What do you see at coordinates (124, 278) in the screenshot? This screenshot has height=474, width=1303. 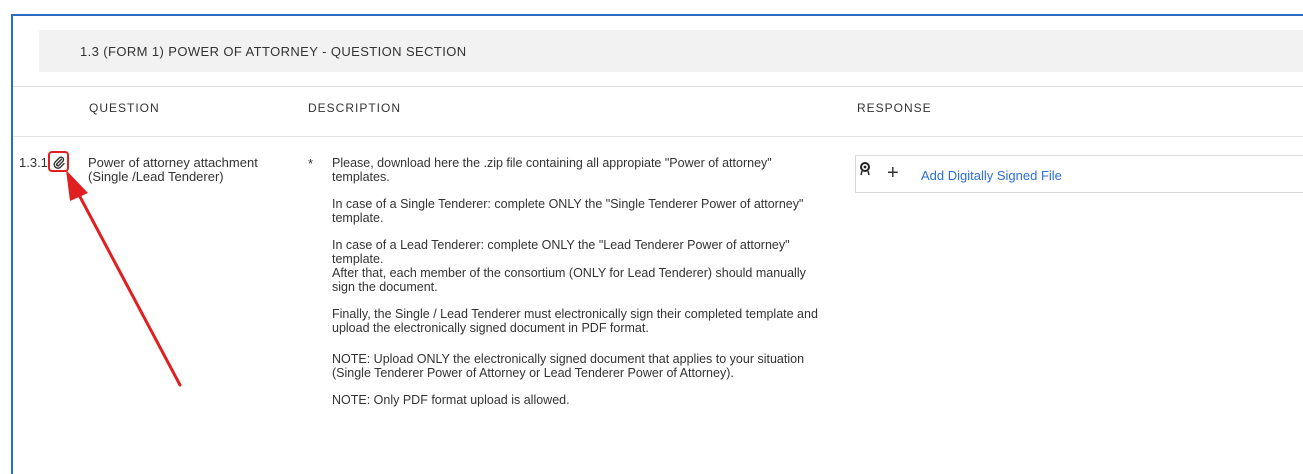 I see `annotation-arrow` at bounding box center [124, 278].